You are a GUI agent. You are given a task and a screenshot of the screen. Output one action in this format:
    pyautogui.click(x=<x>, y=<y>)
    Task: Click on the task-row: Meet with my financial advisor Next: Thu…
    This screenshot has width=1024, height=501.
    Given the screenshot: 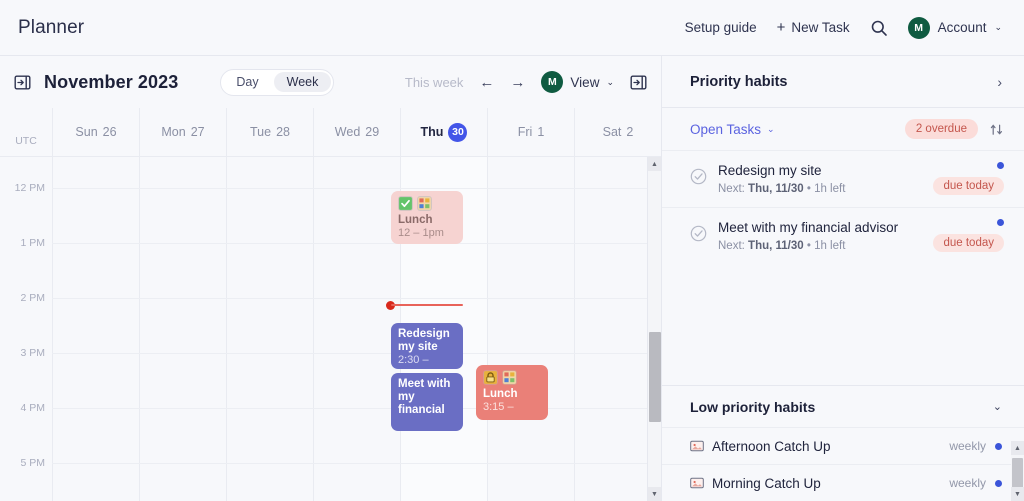 What is the action you would take?
    pyautogui.click(x=843, y=235)
    